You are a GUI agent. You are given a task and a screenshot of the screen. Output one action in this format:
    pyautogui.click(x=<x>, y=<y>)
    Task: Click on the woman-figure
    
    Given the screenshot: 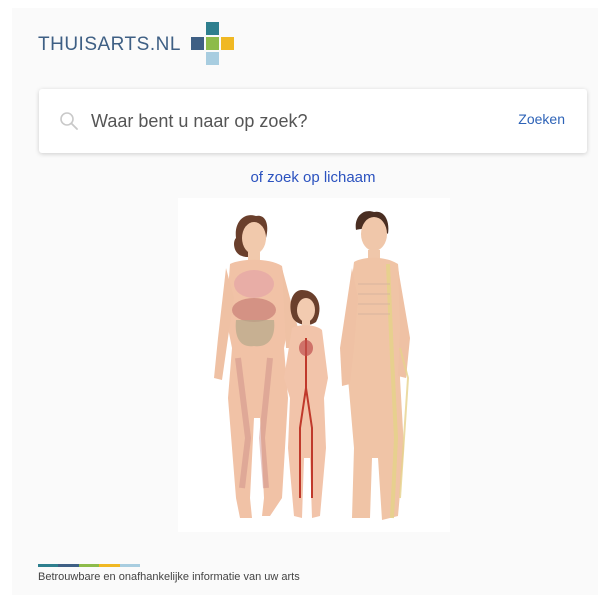 What is the action you would take?
    pyautogui.click(x=256, y=366)
    